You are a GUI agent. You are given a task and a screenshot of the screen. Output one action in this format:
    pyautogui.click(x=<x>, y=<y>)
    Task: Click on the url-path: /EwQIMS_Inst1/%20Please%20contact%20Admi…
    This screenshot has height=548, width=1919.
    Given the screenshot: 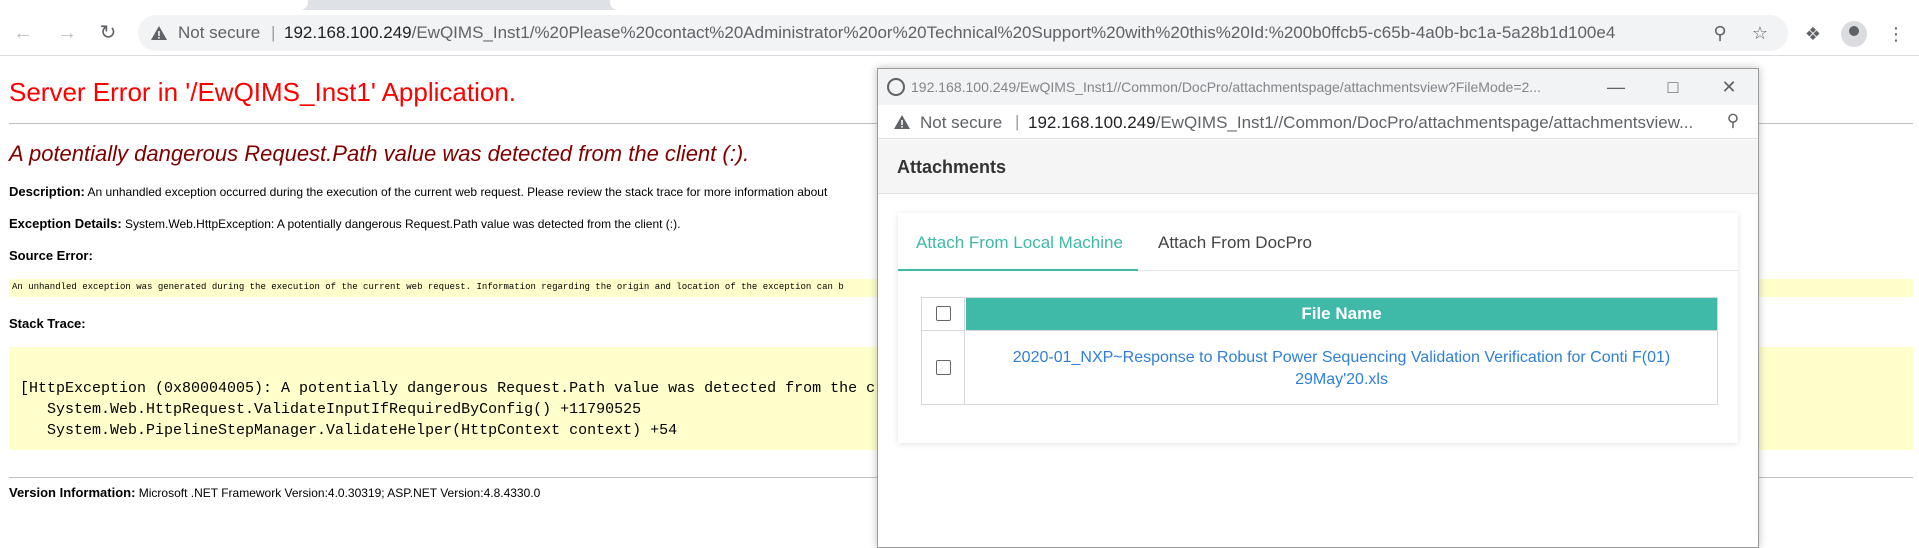 What is the action you would take?
    pyautogui.click(x=1013, y=32)
    